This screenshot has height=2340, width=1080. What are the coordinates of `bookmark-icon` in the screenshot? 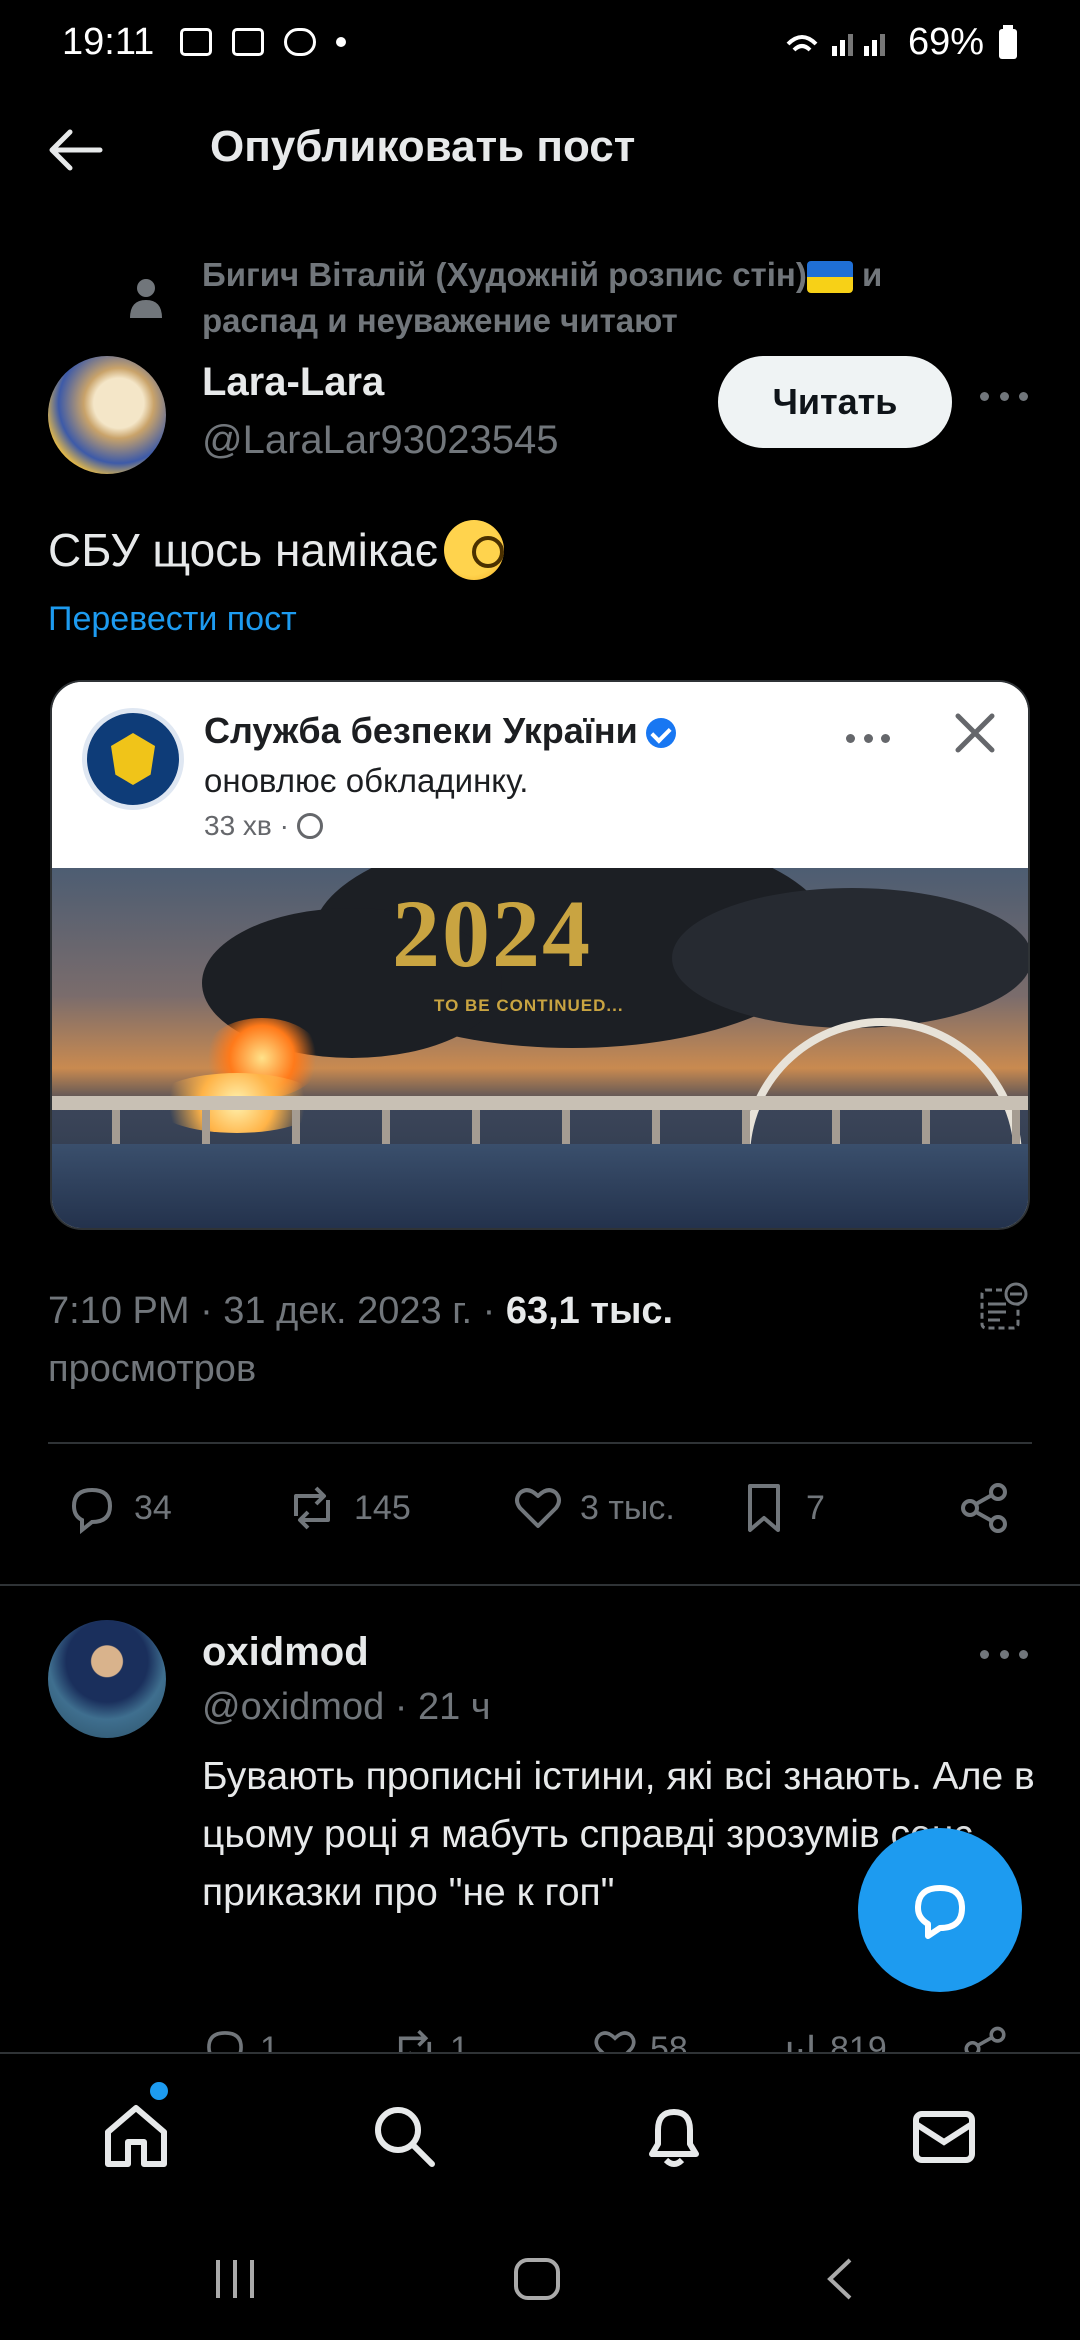 It's located at (764, 1508).